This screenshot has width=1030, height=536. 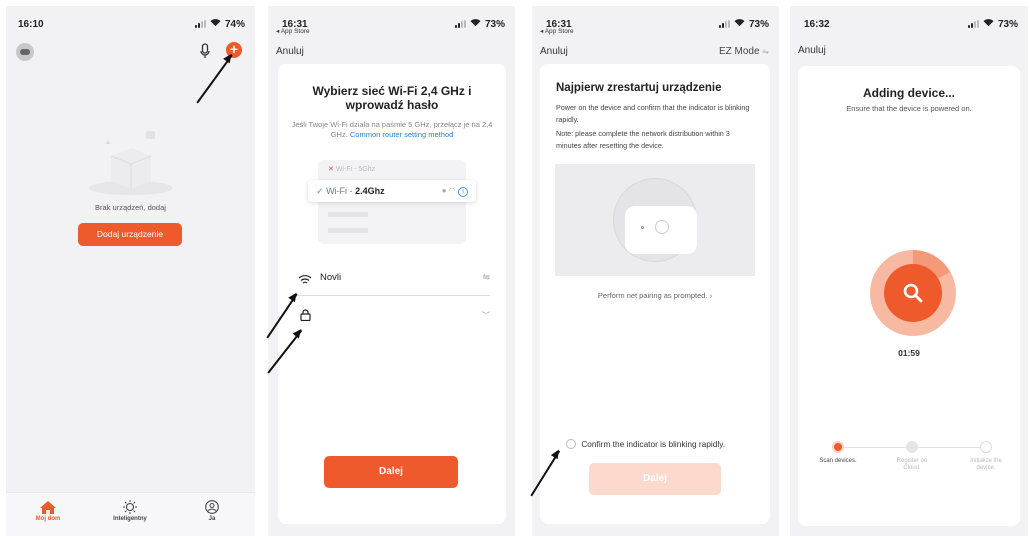 I want to click on tab-my-home: Mój dom, so click(x=48, y=511).